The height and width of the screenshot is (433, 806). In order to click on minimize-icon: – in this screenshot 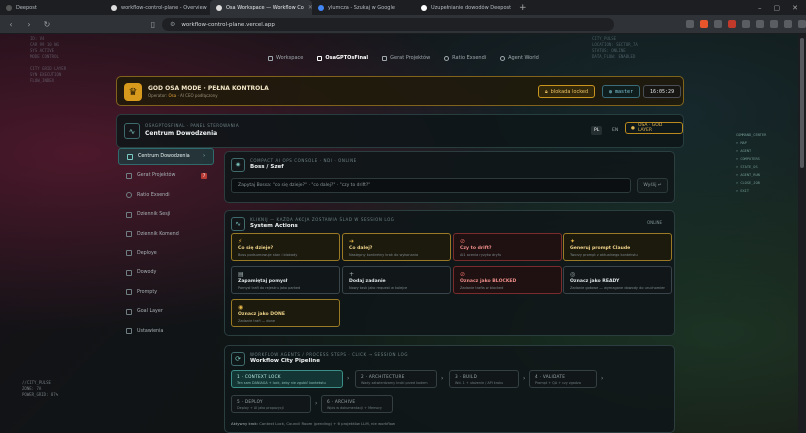, I will do `click(760, 8)`.